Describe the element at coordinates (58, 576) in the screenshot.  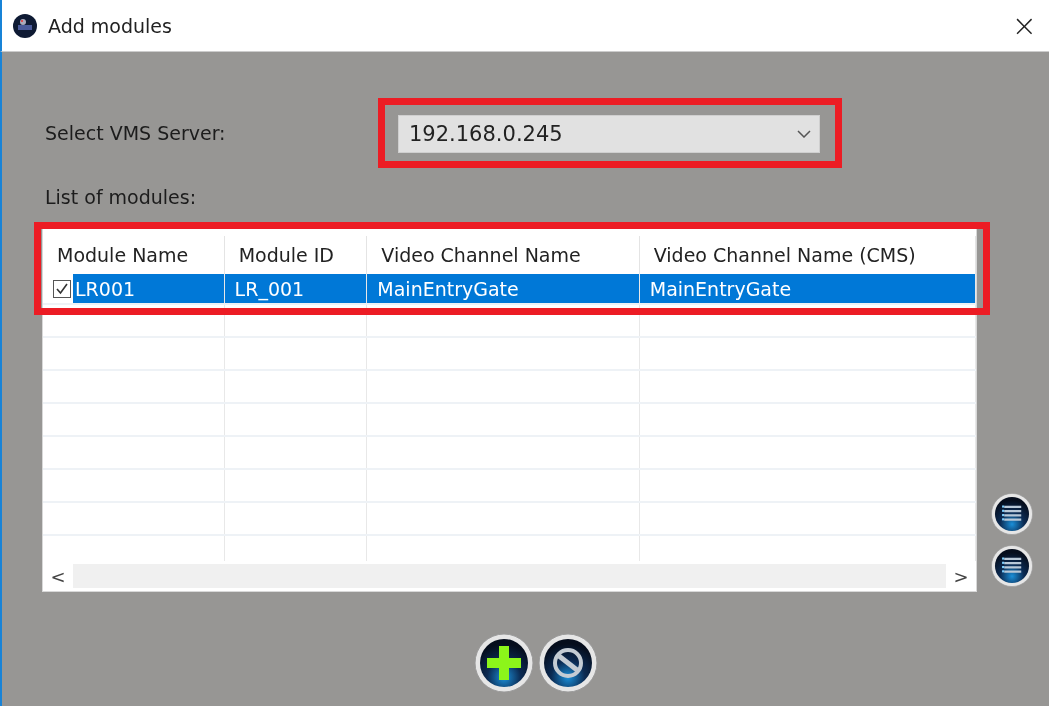
I see `scroll-left-arrow: <` at that location.